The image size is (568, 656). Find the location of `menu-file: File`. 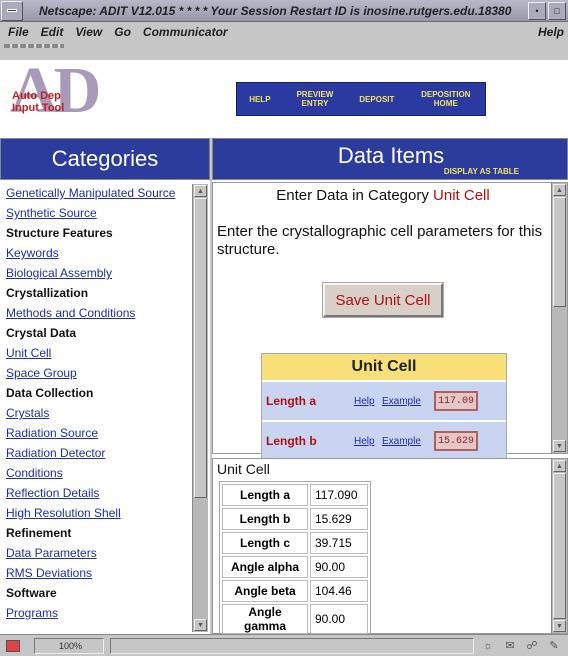

menu-file: File is located at coordinates (18, 32).